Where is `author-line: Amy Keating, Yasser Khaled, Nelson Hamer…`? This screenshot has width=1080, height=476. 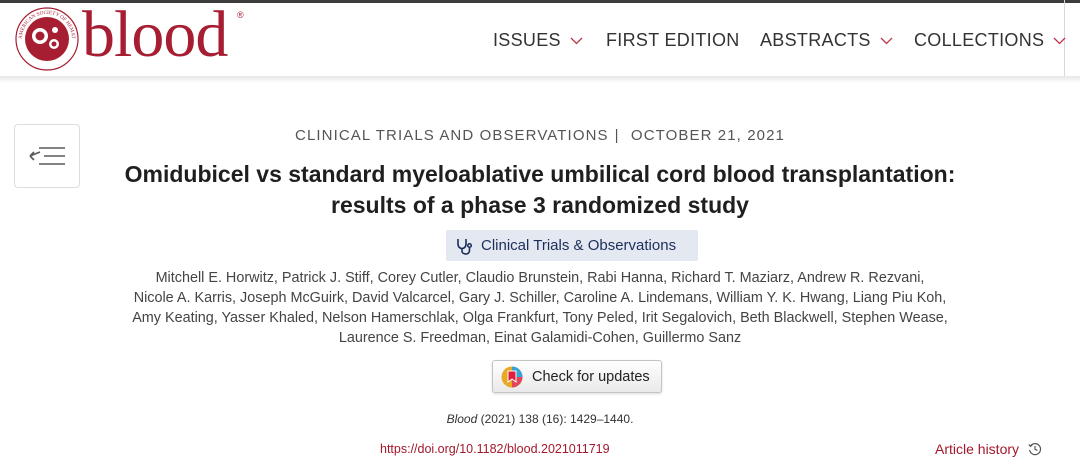 author-line: Amy Keating, Yasser Khaled, Nelson Hamer… is located at coordinates (540, 318).